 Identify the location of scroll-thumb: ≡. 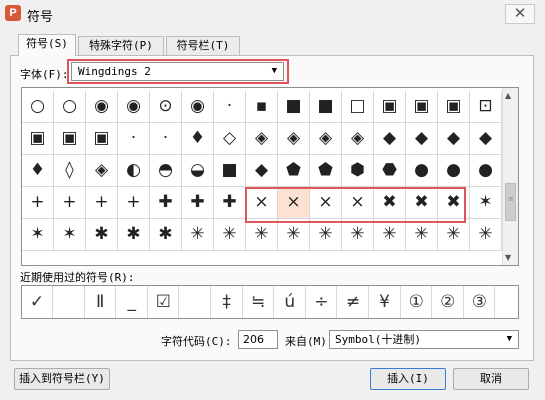
(510, 202).